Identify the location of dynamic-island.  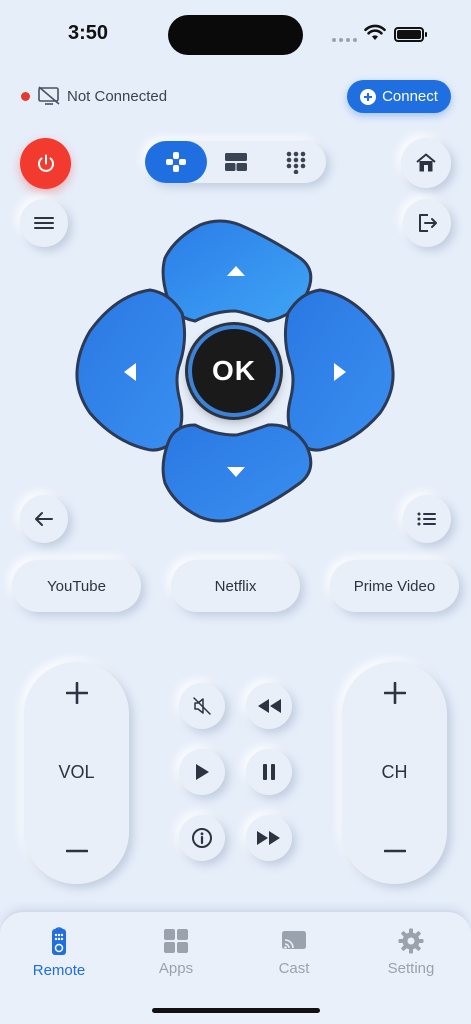
(235, 35).